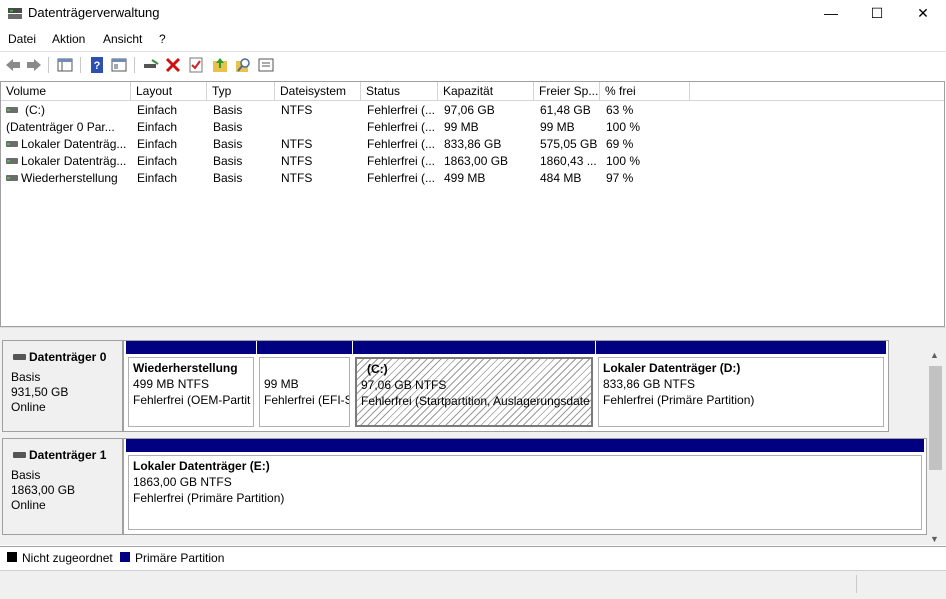  I want to click on partition-size: 1863,00 GB NTFS, so click(182, 482).